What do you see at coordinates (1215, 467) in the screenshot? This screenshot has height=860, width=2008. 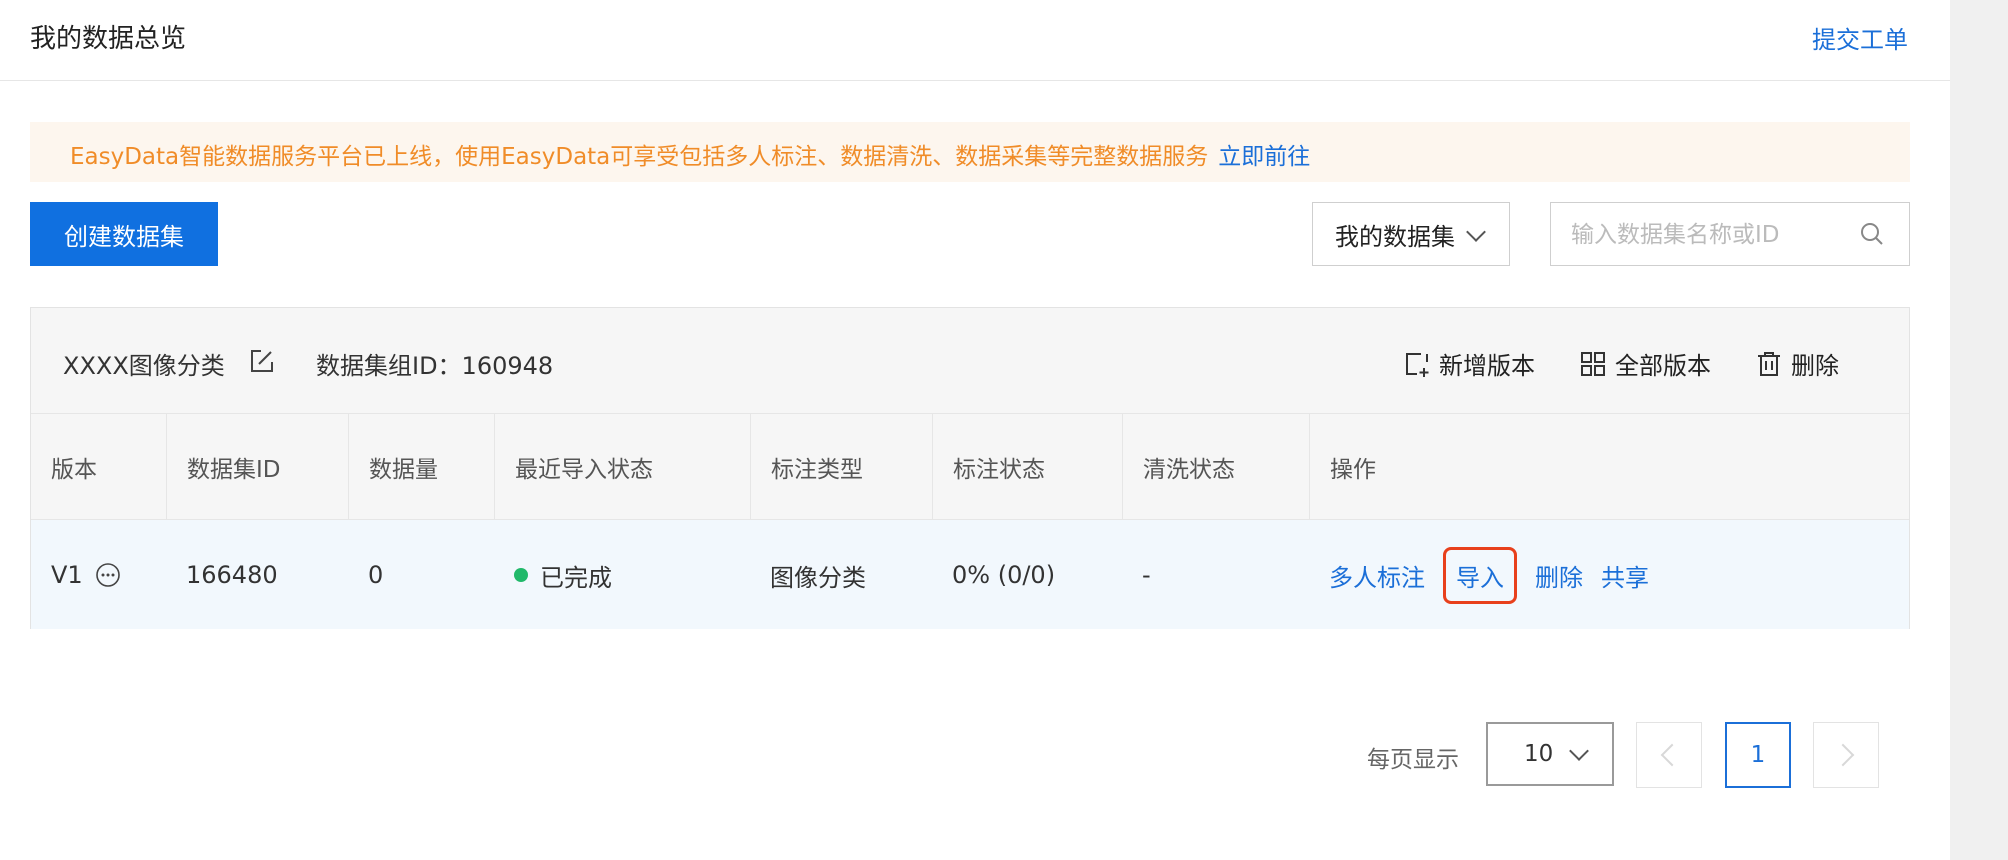 I see `col-clean-status: 清洗状态` at bounding box center [1215, 467].